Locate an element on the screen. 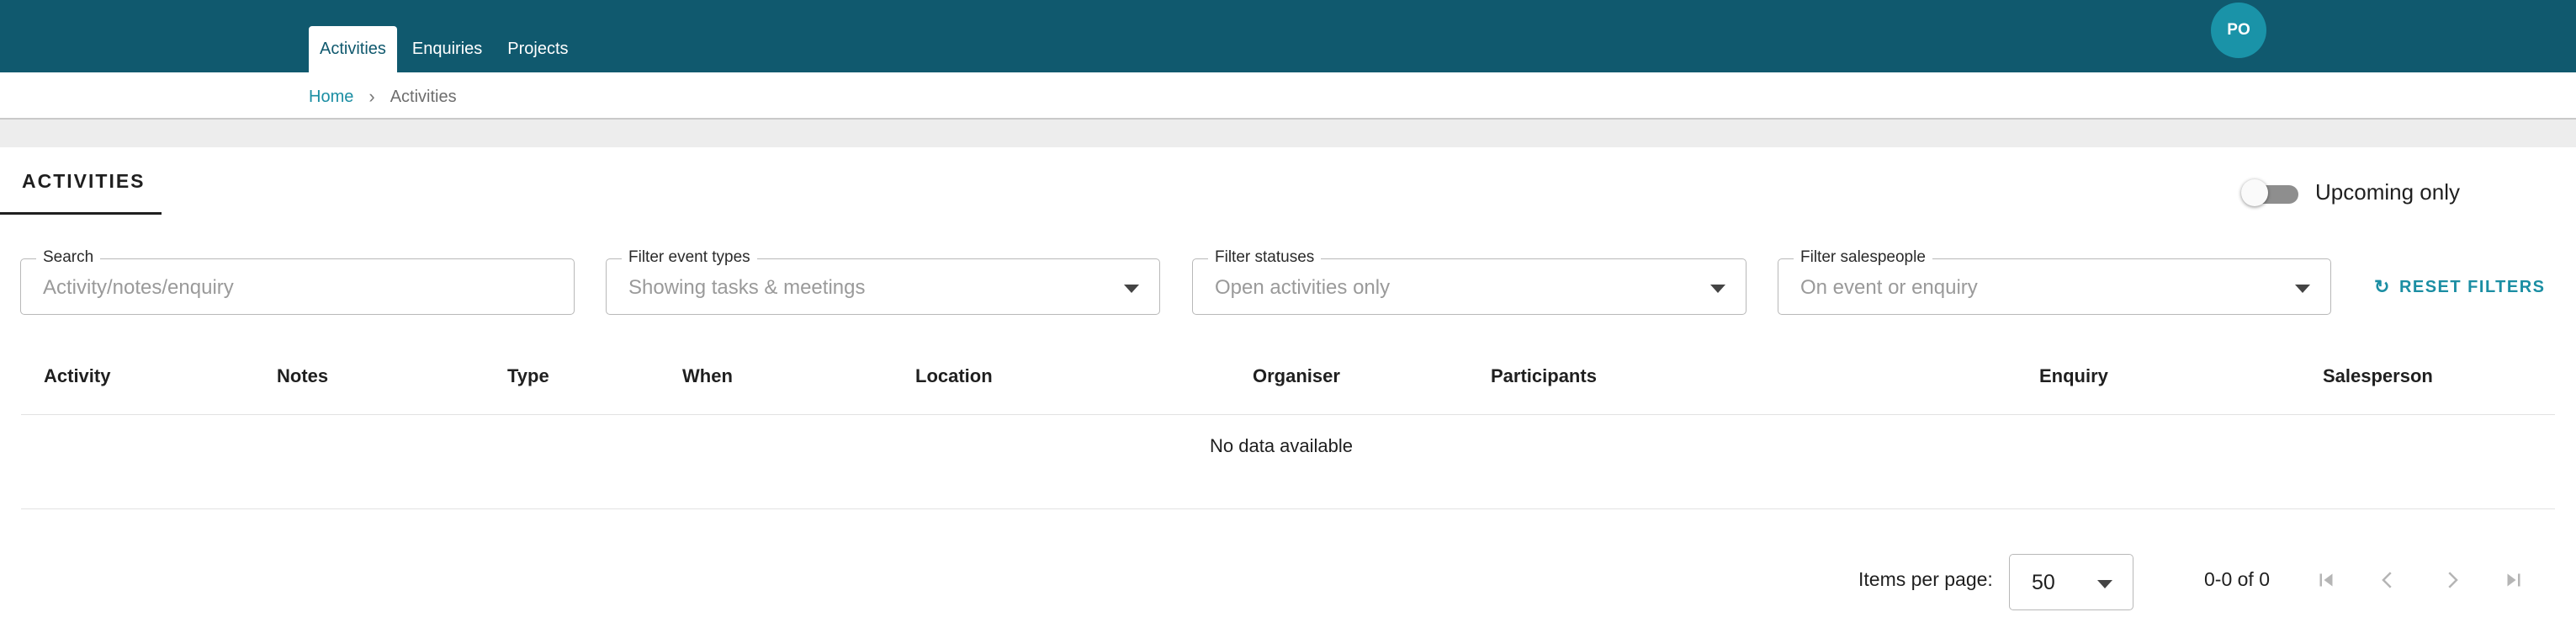 This screenshot has width=2576, height=644. items-per-page-value: 50 is located at coordinates (2044, 582).